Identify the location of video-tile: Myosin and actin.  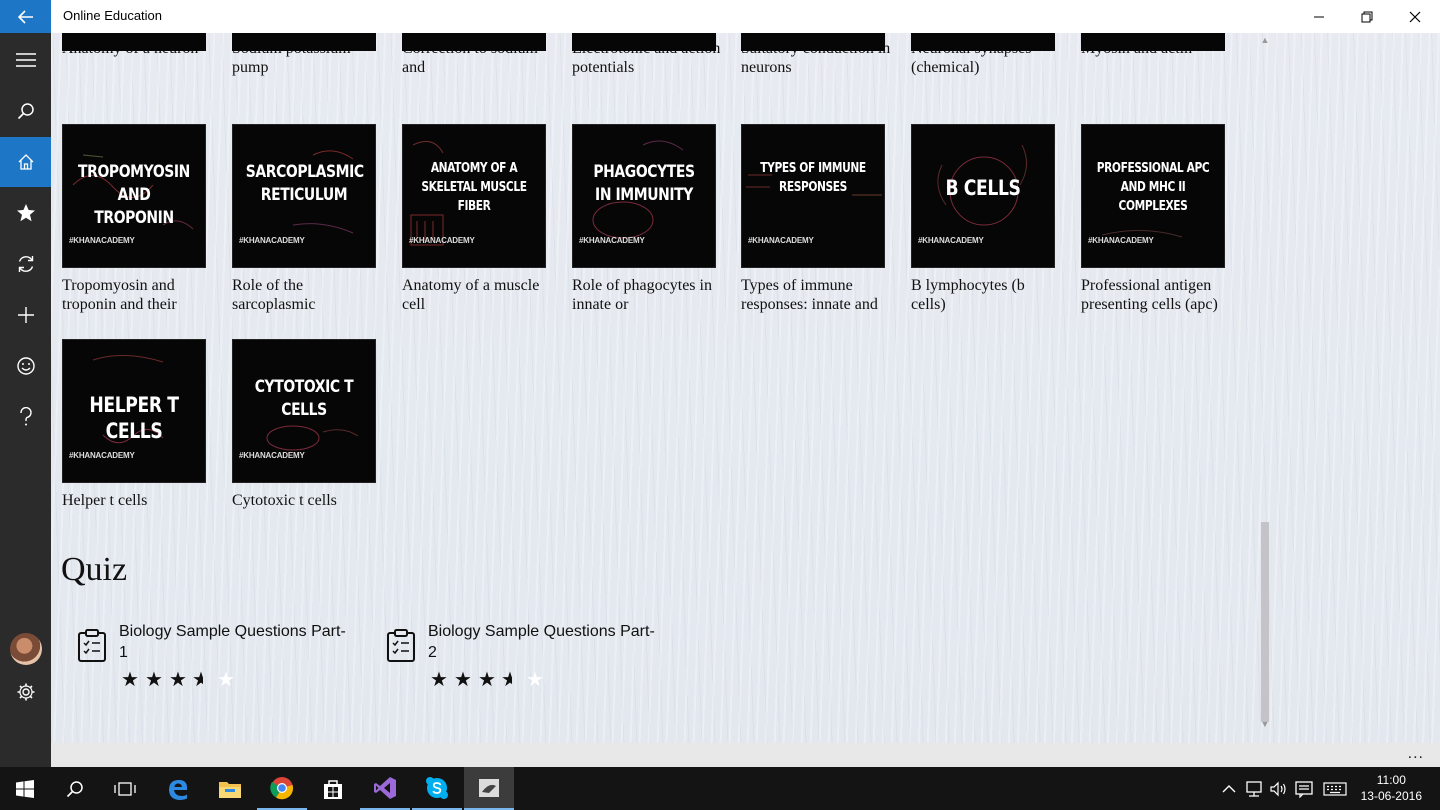
(1156, 55).